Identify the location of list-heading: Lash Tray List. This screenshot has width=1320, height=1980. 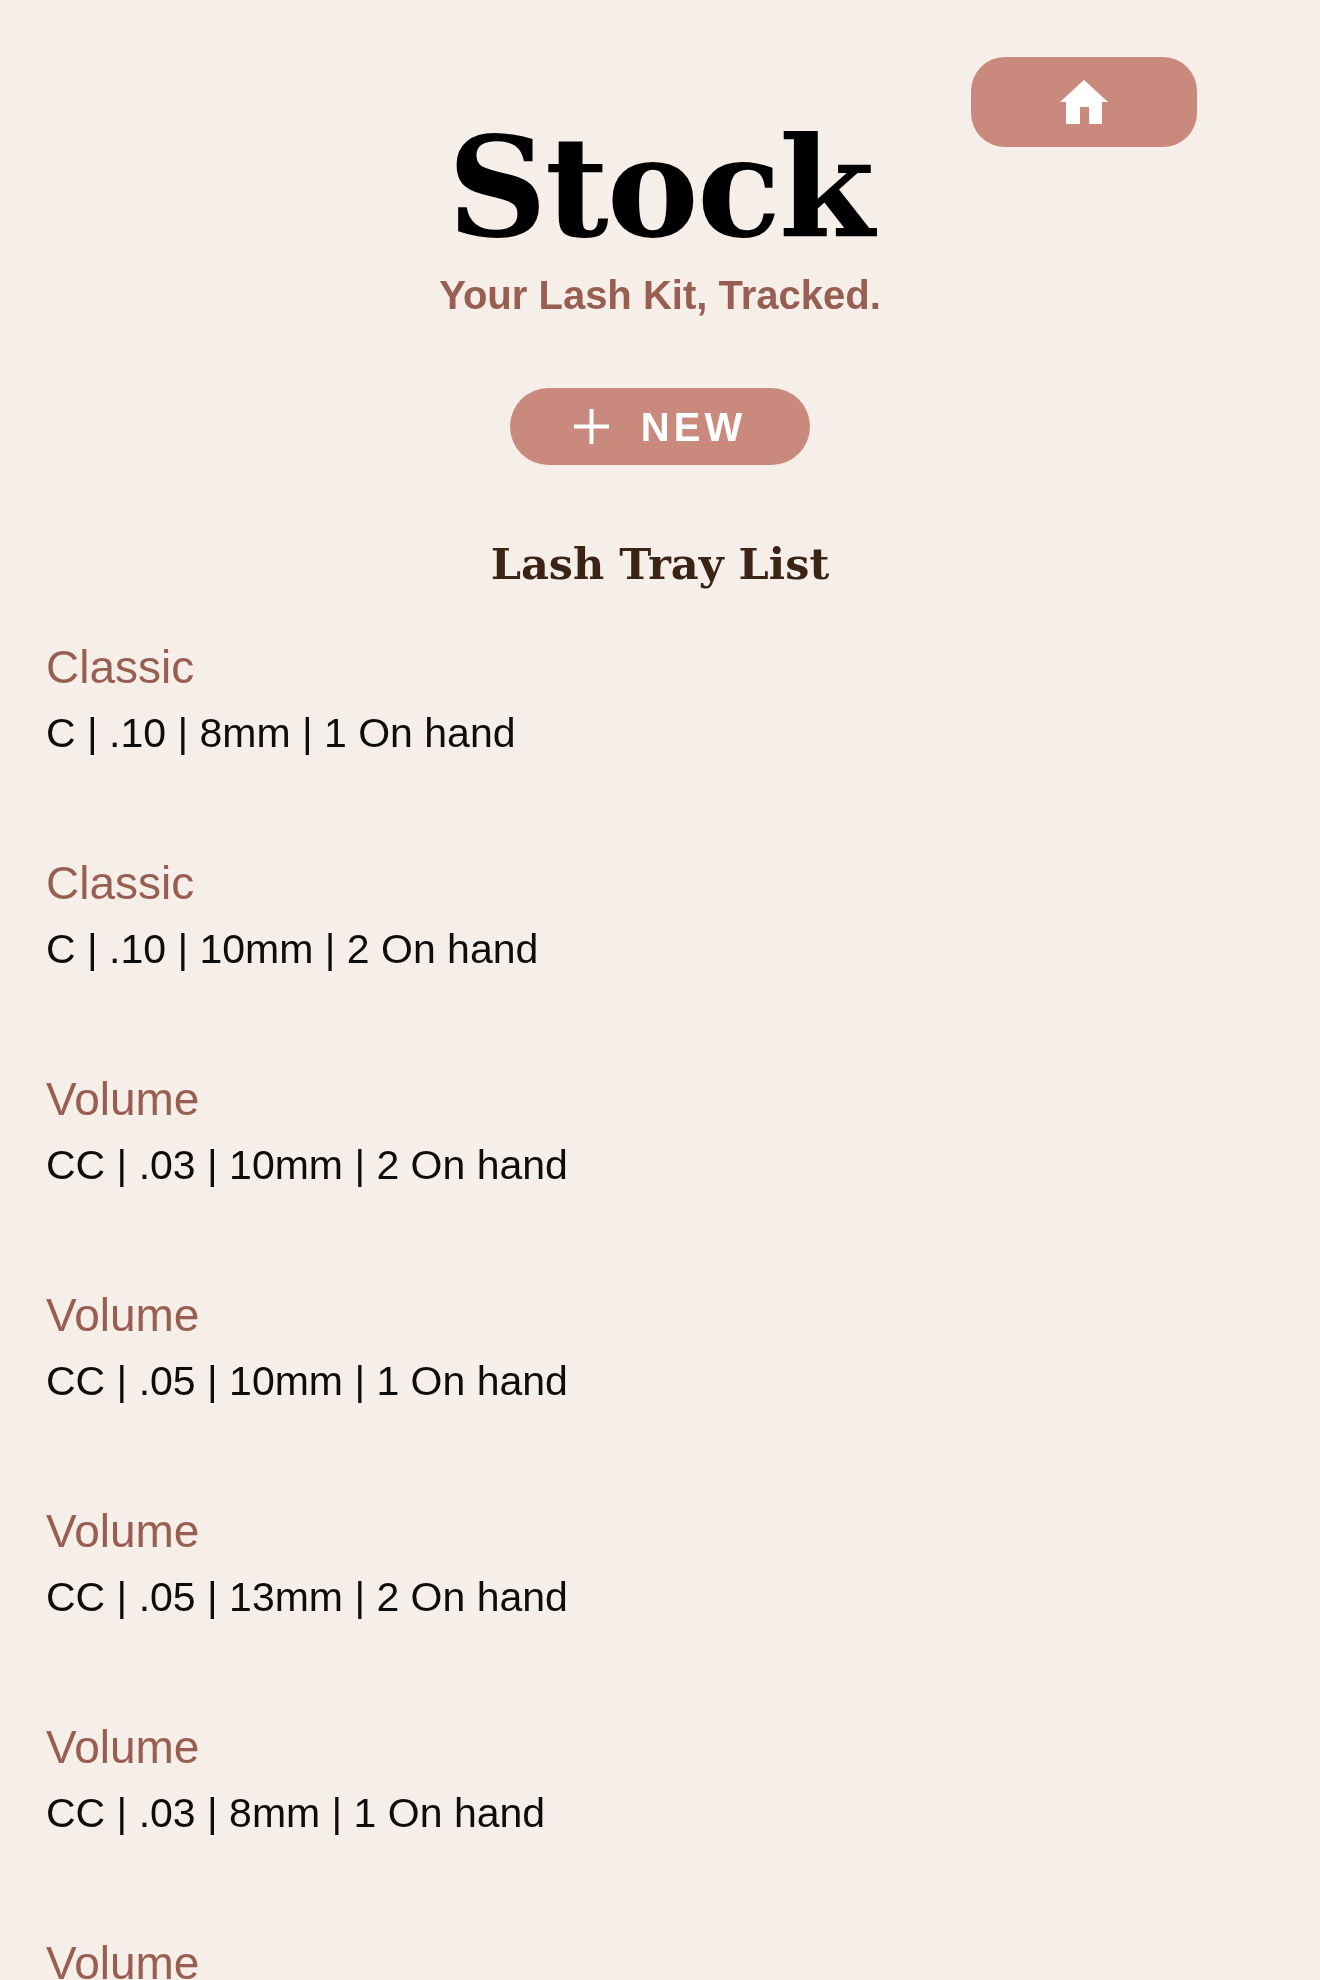
(660, 564).